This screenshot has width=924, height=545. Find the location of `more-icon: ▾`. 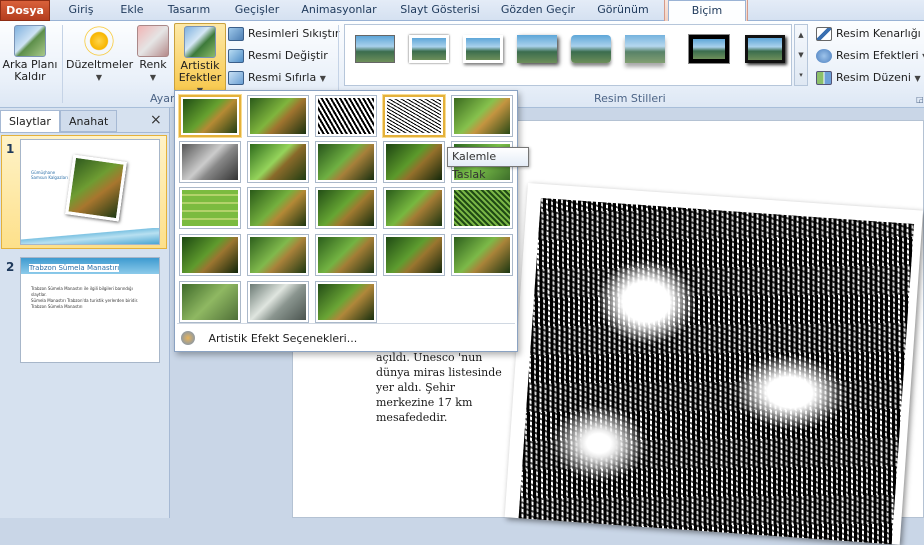

more-icon: ▾ is located at coordinates (801, 75).